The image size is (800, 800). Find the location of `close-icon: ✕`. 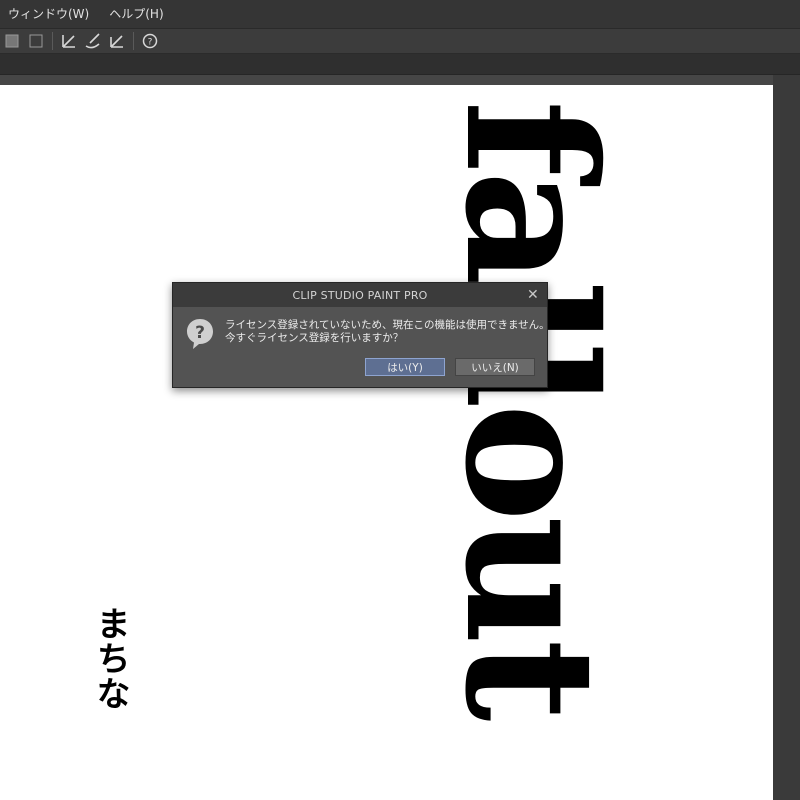

close-icon: ✕ is located at coordinates (533, 295).